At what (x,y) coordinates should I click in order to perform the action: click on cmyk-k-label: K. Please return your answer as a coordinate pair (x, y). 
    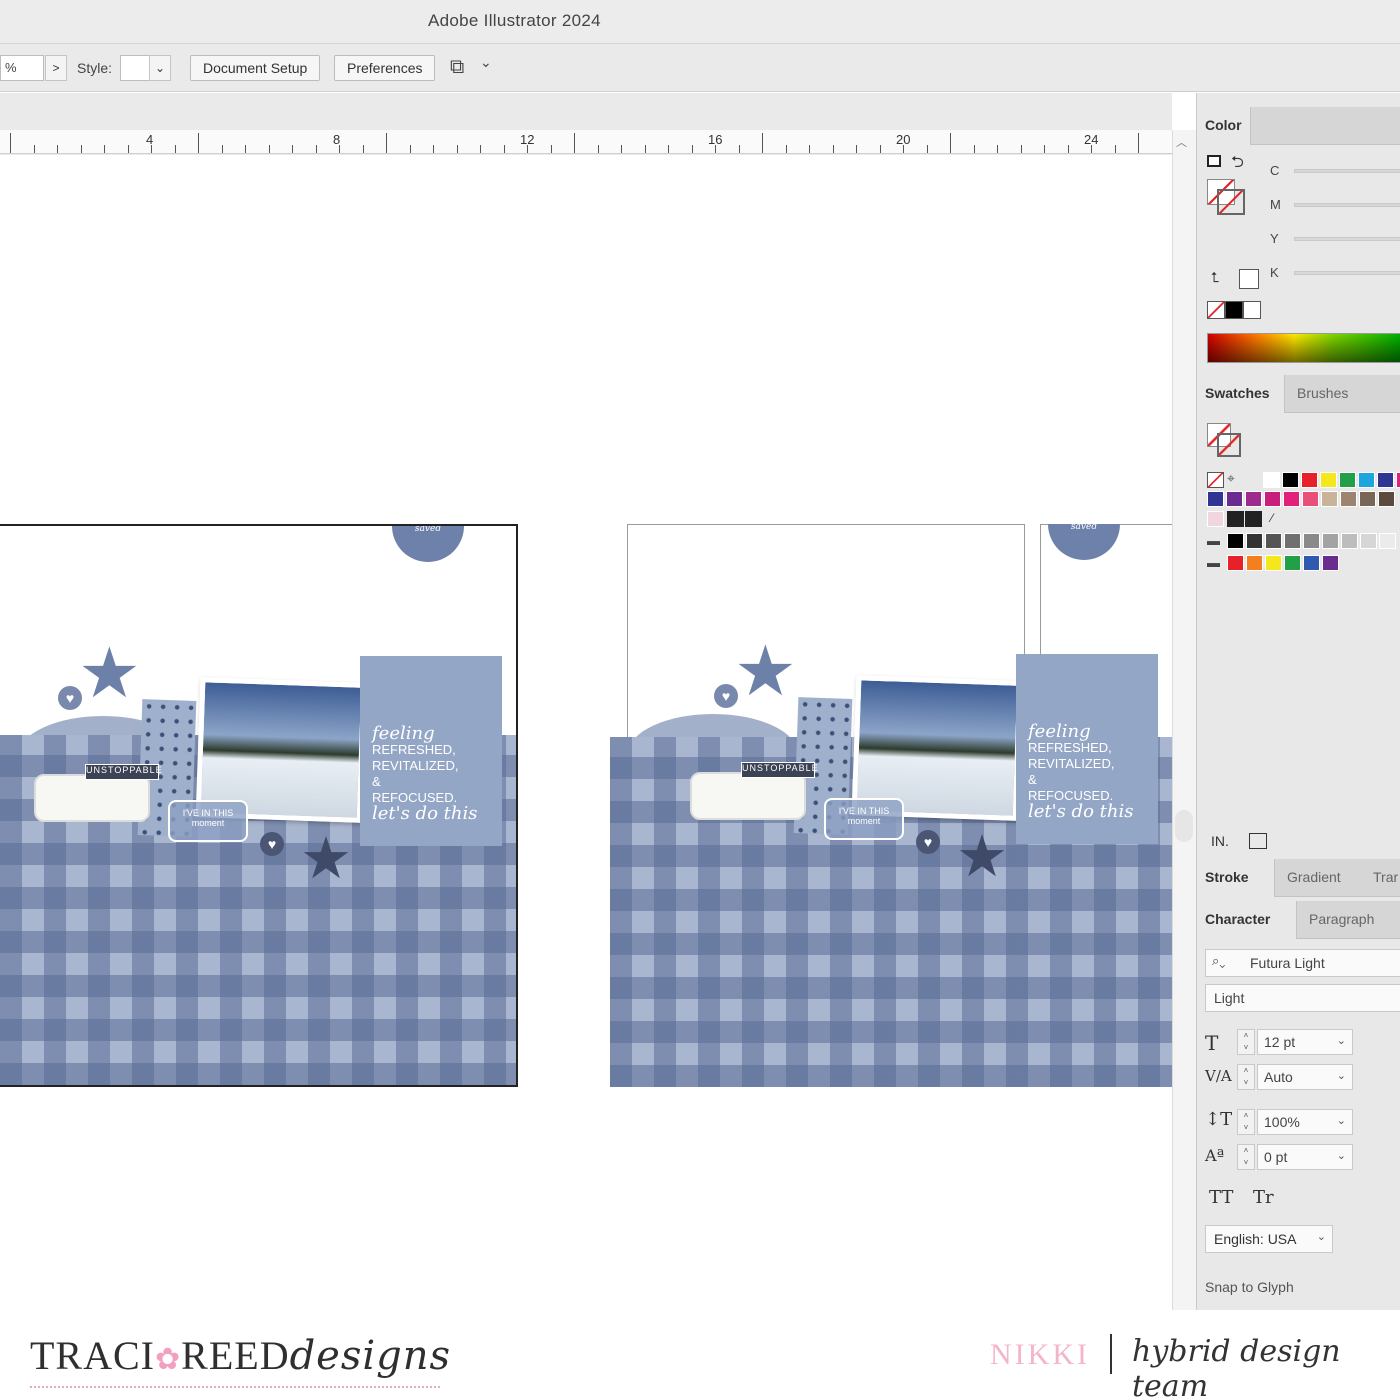
    Looking at the image, I should click on (1274, 272).